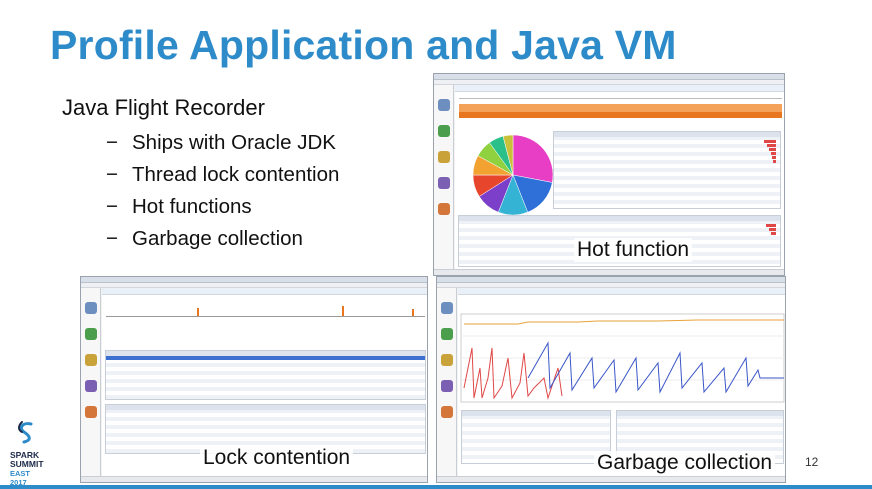 The width and height of the screenshot is (872, 489). Describe the element at coordinates (633, 250) in the screenshot. I see `hot-function-caption: Hot function` at that location.